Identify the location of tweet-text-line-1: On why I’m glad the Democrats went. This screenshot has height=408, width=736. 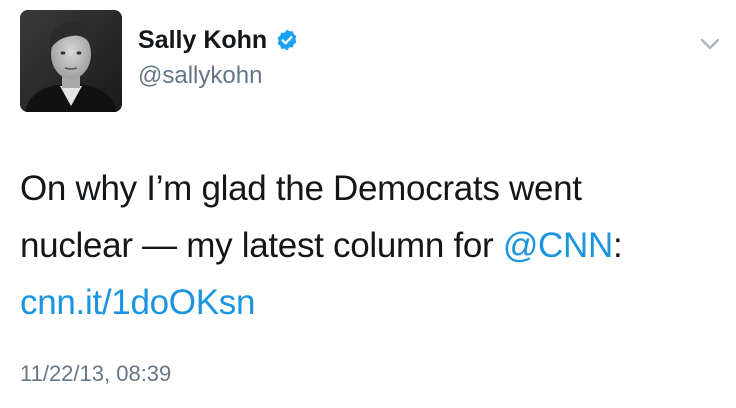
(301, 188).